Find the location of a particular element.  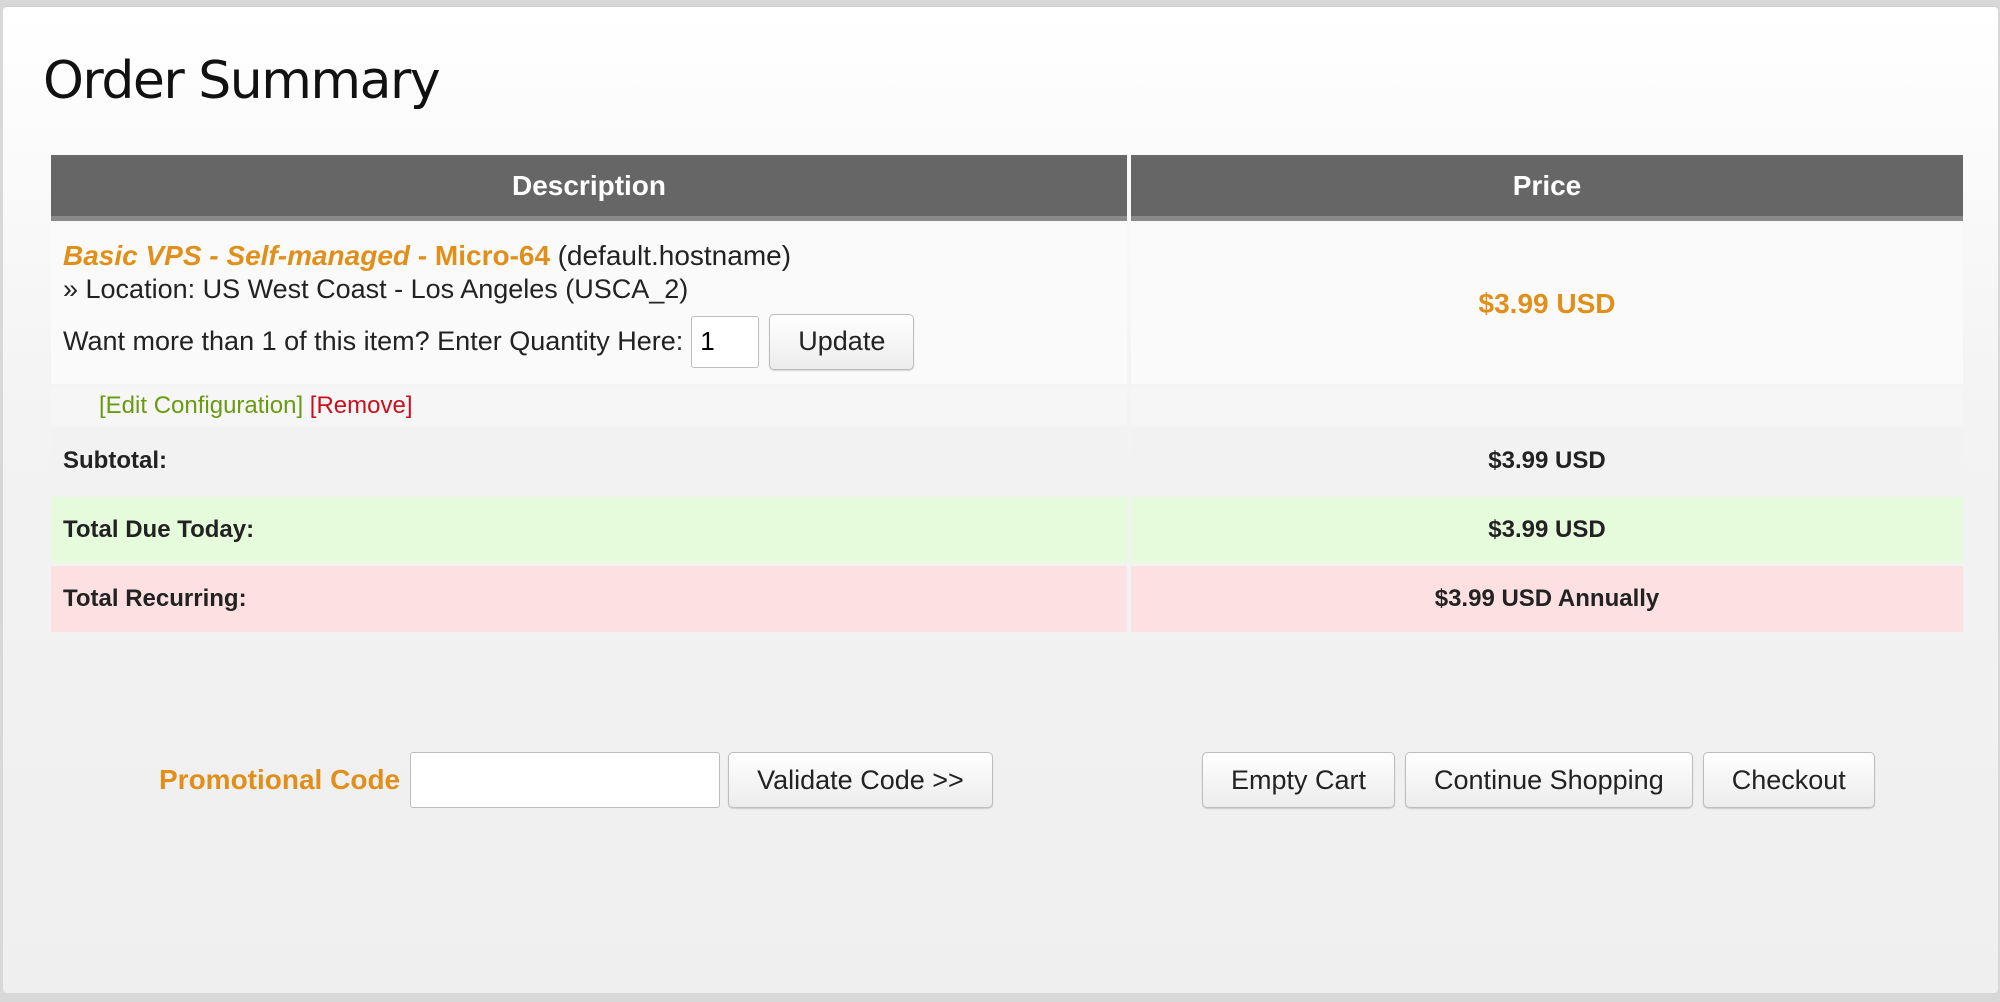

item-actions-cell: [Edit Configuration] [Remove] is located at coordinates (589, 406).